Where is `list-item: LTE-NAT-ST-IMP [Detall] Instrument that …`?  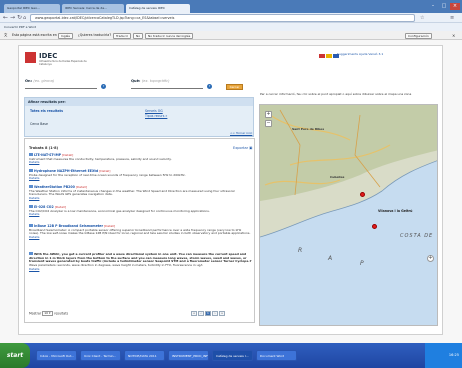
list-item: LTE-NAT-ST-IMP [Detall] Instrument that … is located at coordinates (140, 159).